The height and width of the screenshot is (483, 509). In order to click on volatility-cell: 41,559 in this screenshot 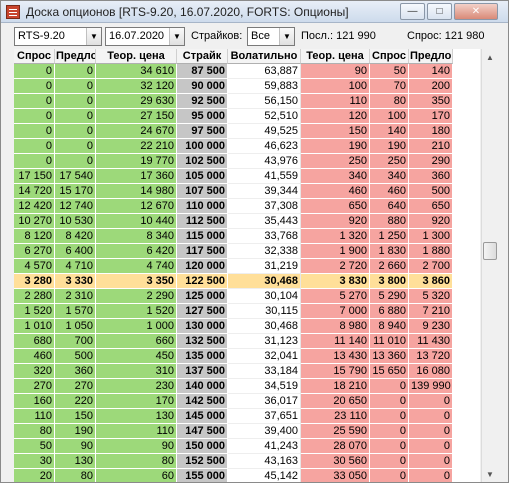, I will do `click(264, 176)`.